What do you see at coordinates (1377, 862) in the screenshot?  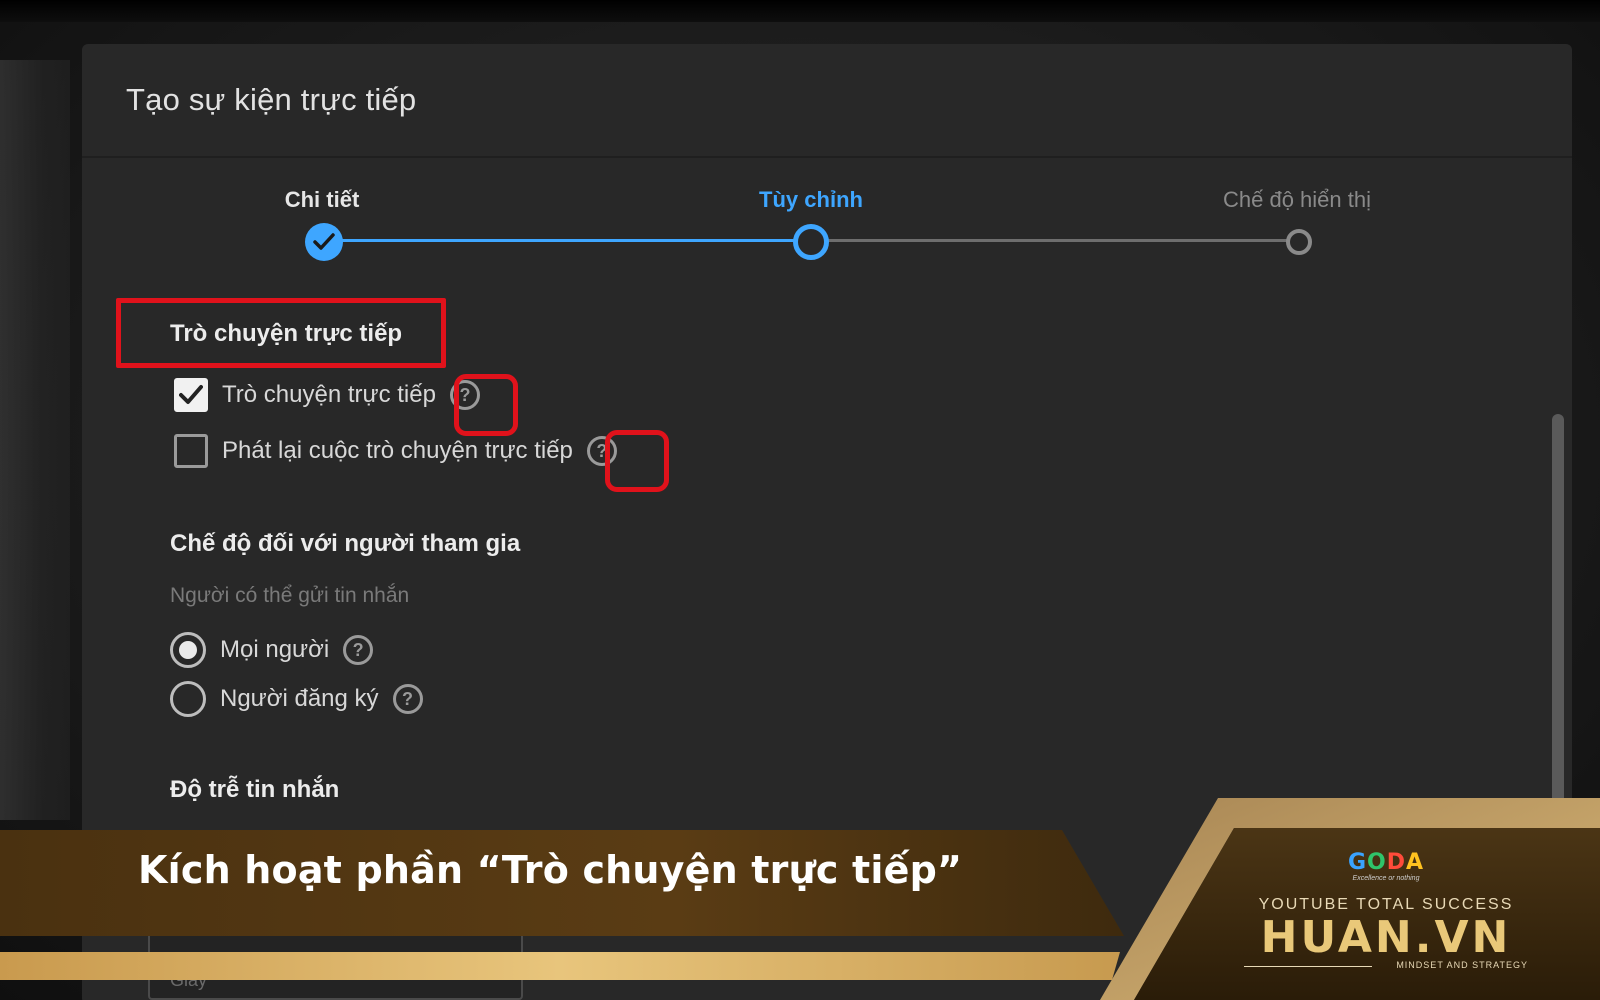 I see `goda-letter: O` at bounding box center [1377, 862].